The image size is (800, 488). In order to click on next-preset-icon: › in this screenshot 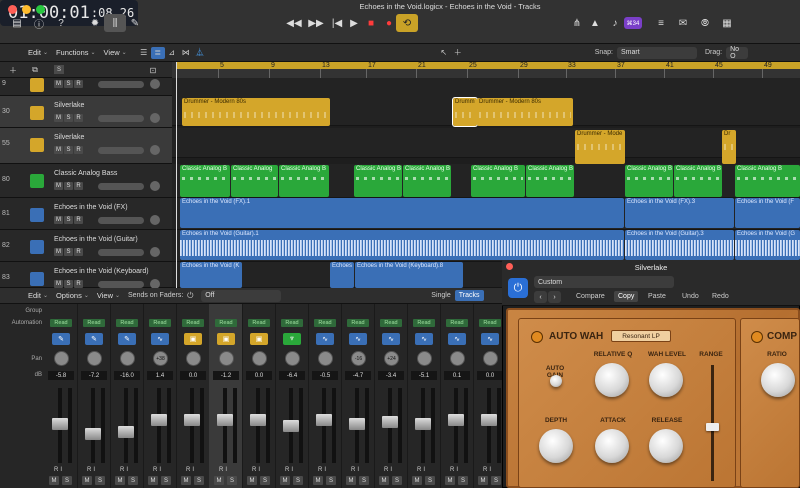, I will do `click(554, 297)`.